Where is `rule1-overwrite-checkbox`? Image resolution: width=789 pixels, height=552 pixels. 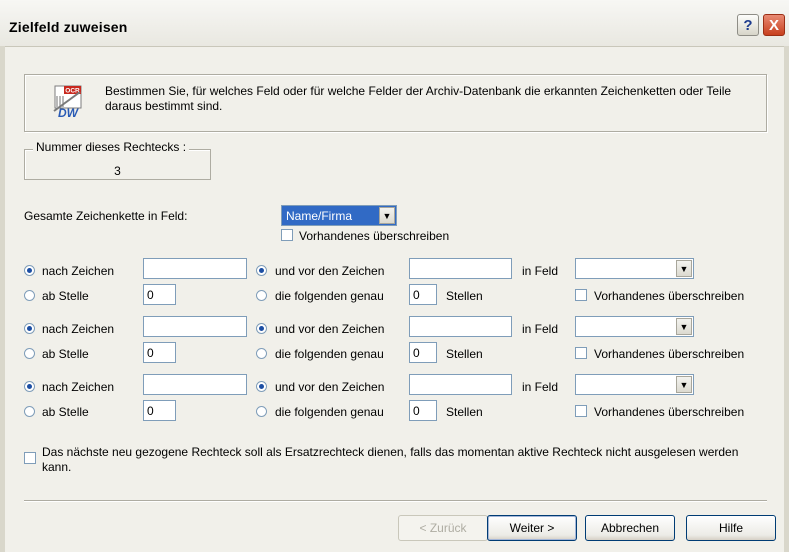 rule1-overwrite-checkbox is located at coordinates (581, 295).